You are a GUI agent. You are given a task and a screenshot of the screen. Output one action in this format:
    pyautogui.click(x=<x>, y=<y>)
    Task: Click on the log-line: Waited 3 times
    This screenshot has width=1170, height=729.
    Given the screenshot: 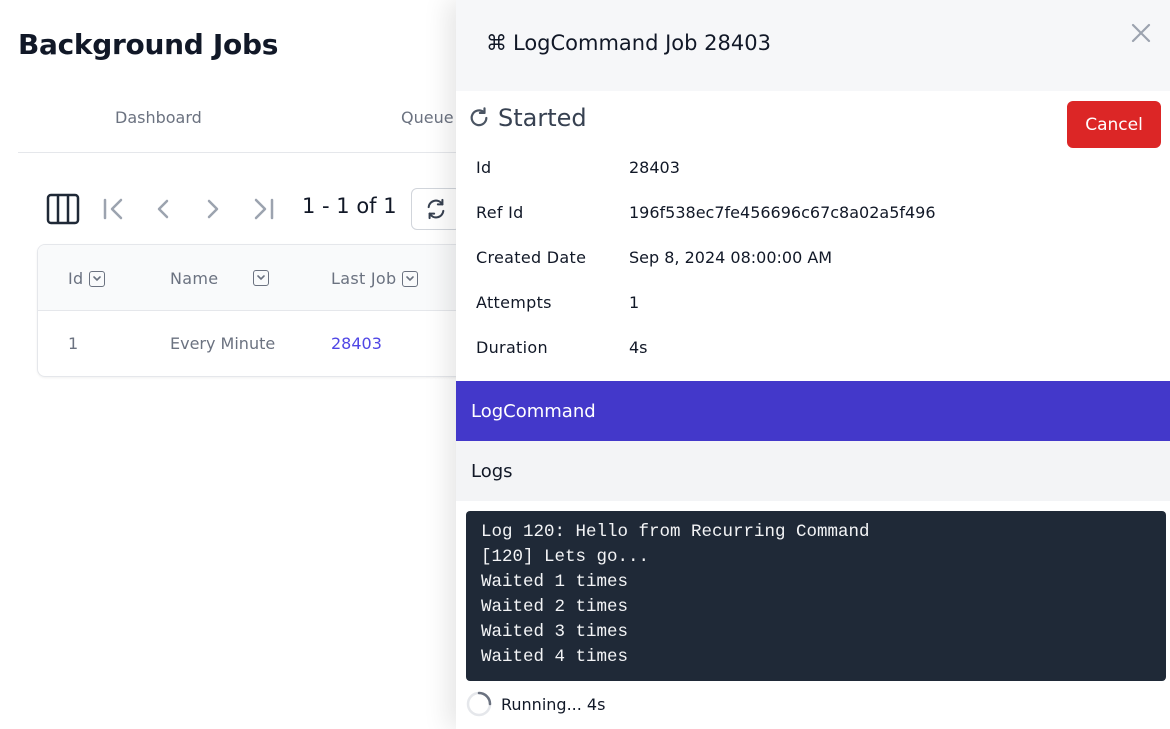 What is the action you would take?
    pyautogui.click(x=555, y=632)
    